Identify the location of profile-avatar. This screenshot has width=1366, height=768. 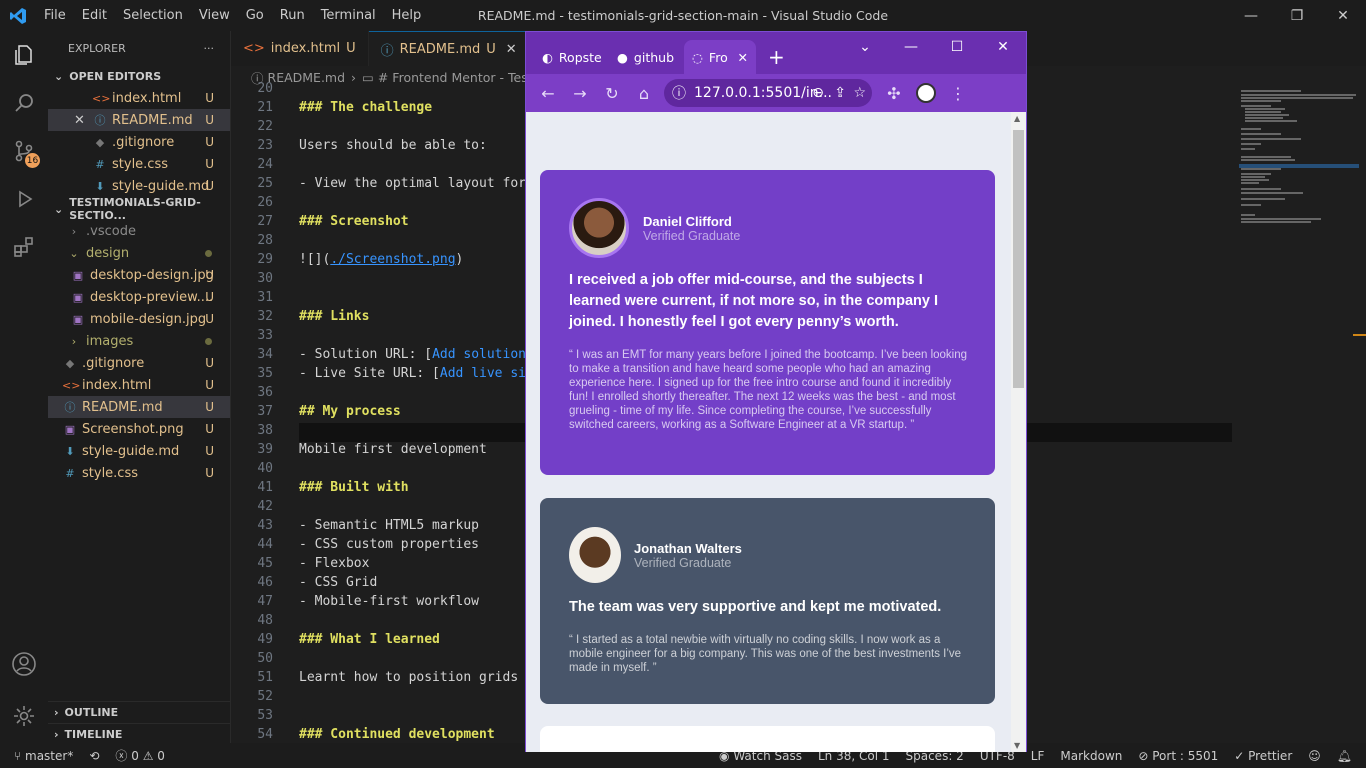
(926, 93).